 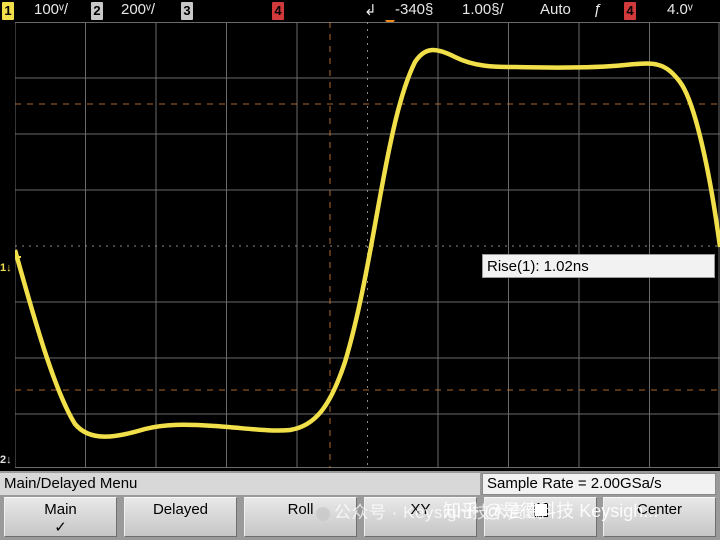 What do you see at coordinates (597, 9) in the screenshot?
I see `rising-edge-icon: ƒ` at bounding box center [597, 9].